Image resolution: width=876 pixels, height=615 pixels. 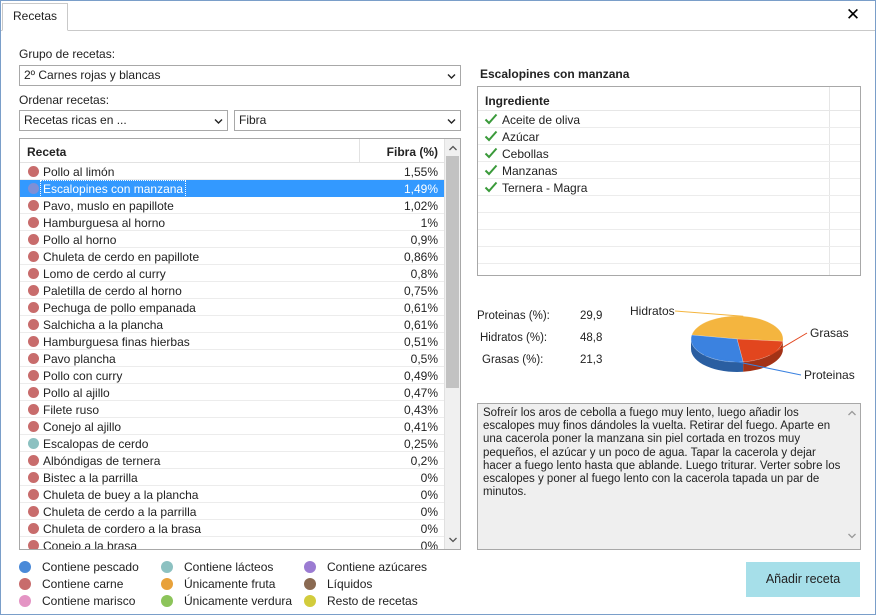 What do you see at coordinates (232, 528) in the screenshot?
I see `table-row: Chuleta de cordero a la brasa 0%` at bounding box center [232, 528].